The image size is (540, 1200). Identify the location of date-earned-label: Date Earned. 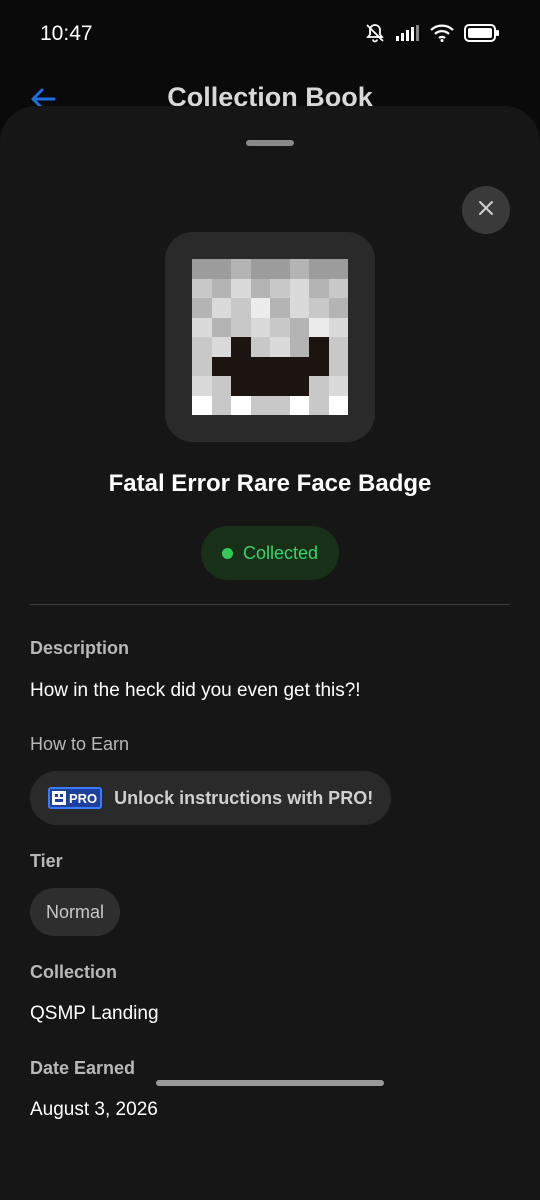
(83, 1068).